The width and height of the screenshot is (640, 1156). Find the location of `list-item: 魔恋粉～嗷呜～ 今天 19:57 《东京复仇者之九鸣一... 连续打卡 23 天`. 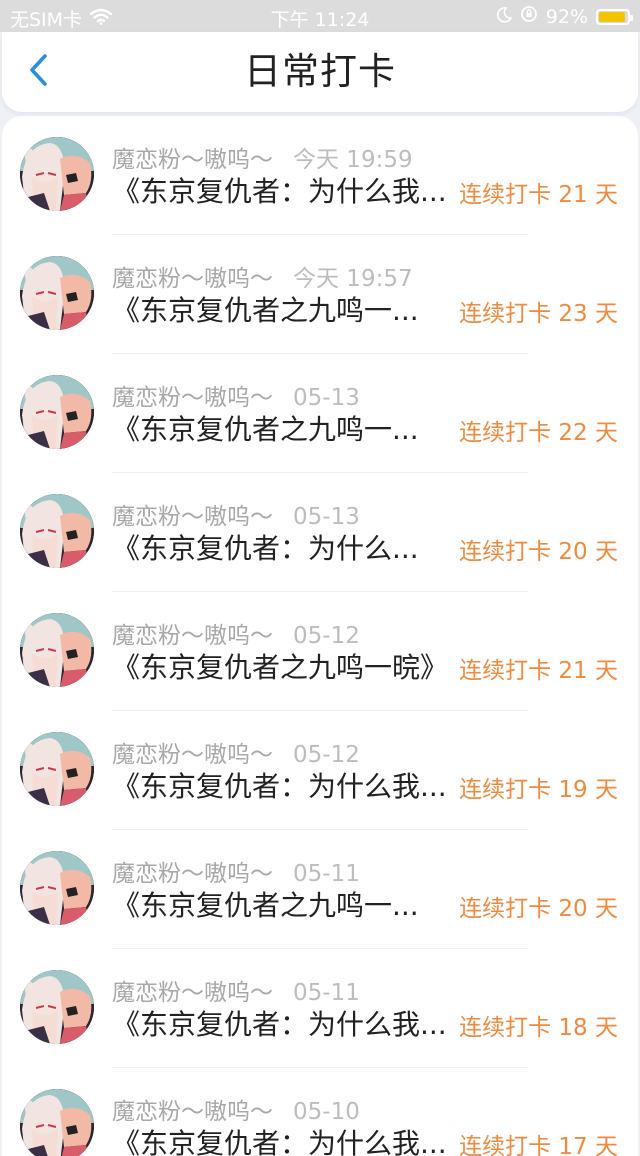

list-item: 魔恋粉～嗷呜～ 今天 19:57 《东京复仇者之九鸣一... 连续打卡 23 天 is located at coordinates (320, 294).